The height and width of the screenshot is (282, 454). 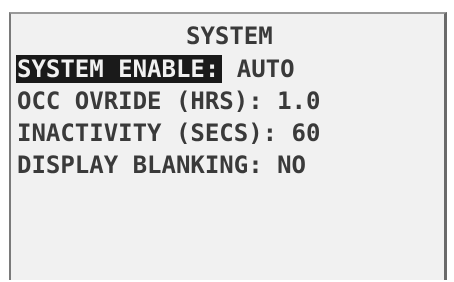 I want to click on occ-override-label: OCC OVRIDE (HRS):, so click(x=140, y=101).